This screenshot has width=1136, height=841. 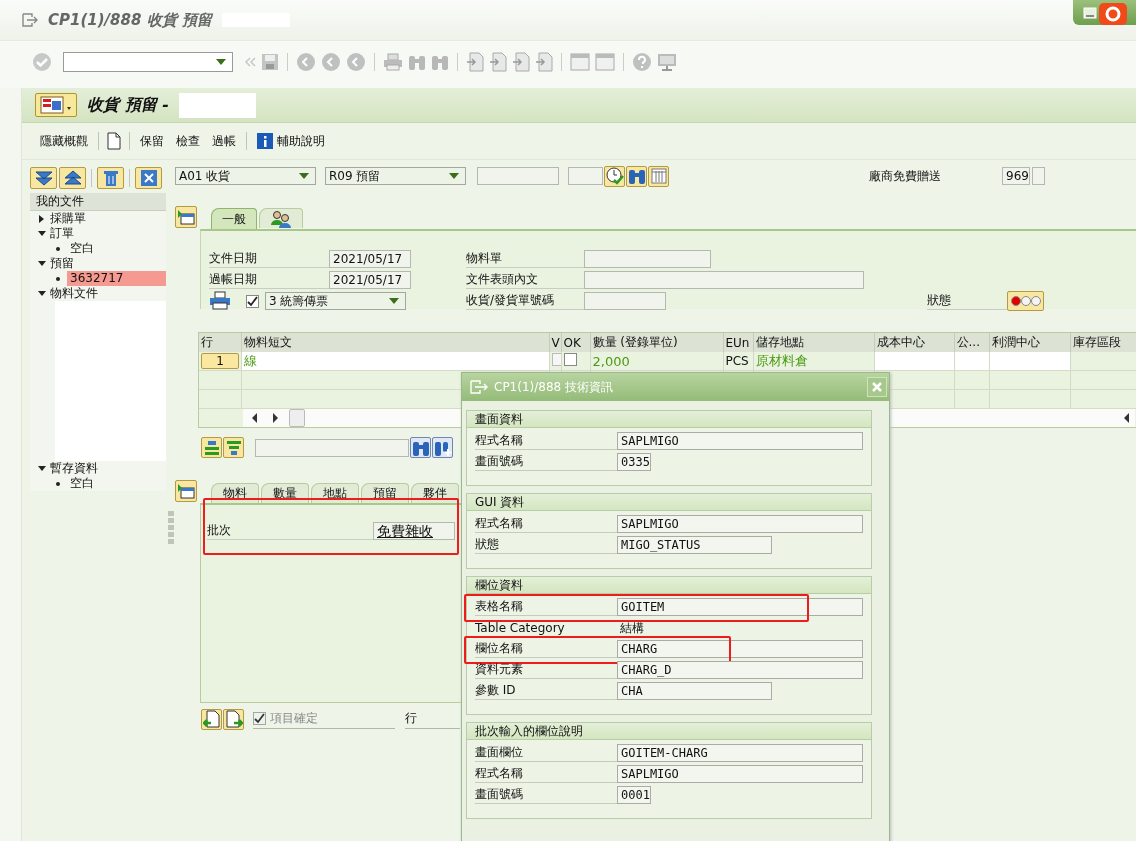 What do you see at coordinates (971, 361) in the screenshot?
I see `table-cell` at bounding box center [971, 361].